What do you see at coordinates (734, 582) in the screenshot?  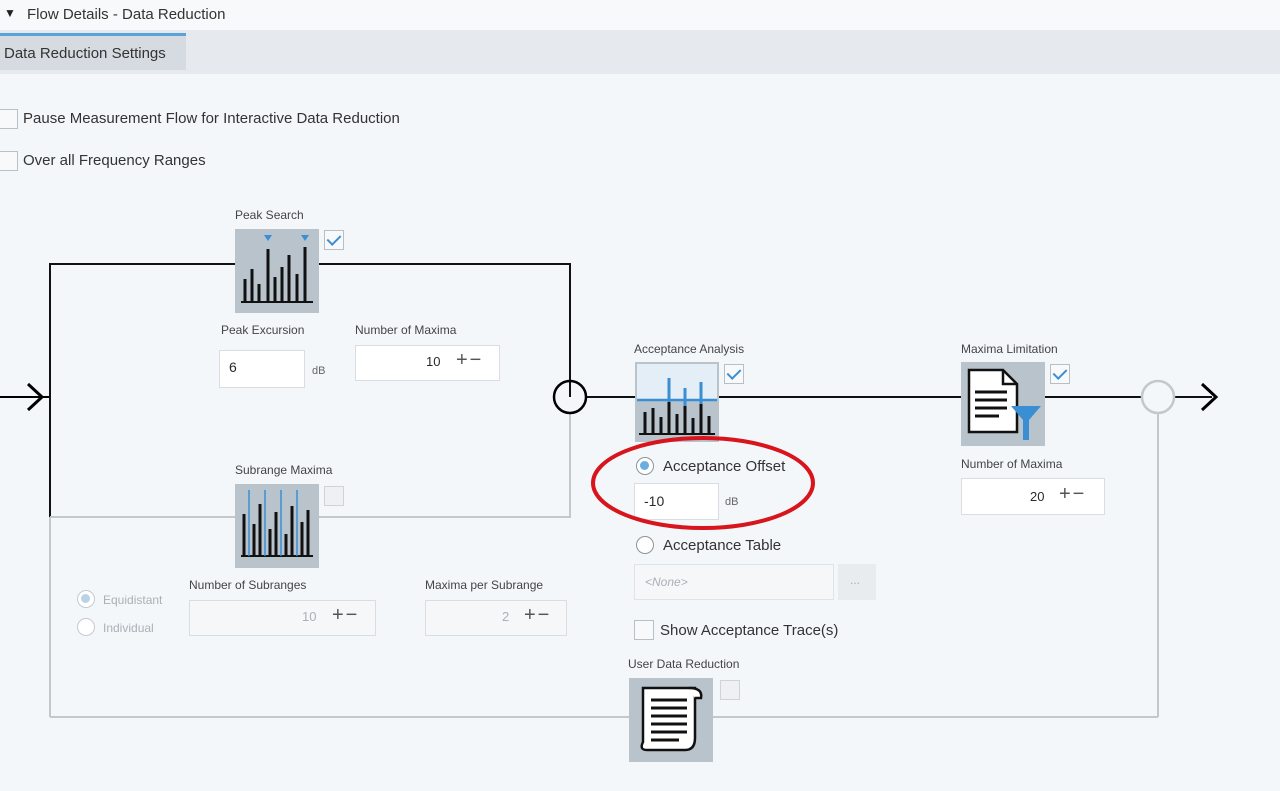 I see `acceptance-table-select: <None>` at bounding box center [734, 582].